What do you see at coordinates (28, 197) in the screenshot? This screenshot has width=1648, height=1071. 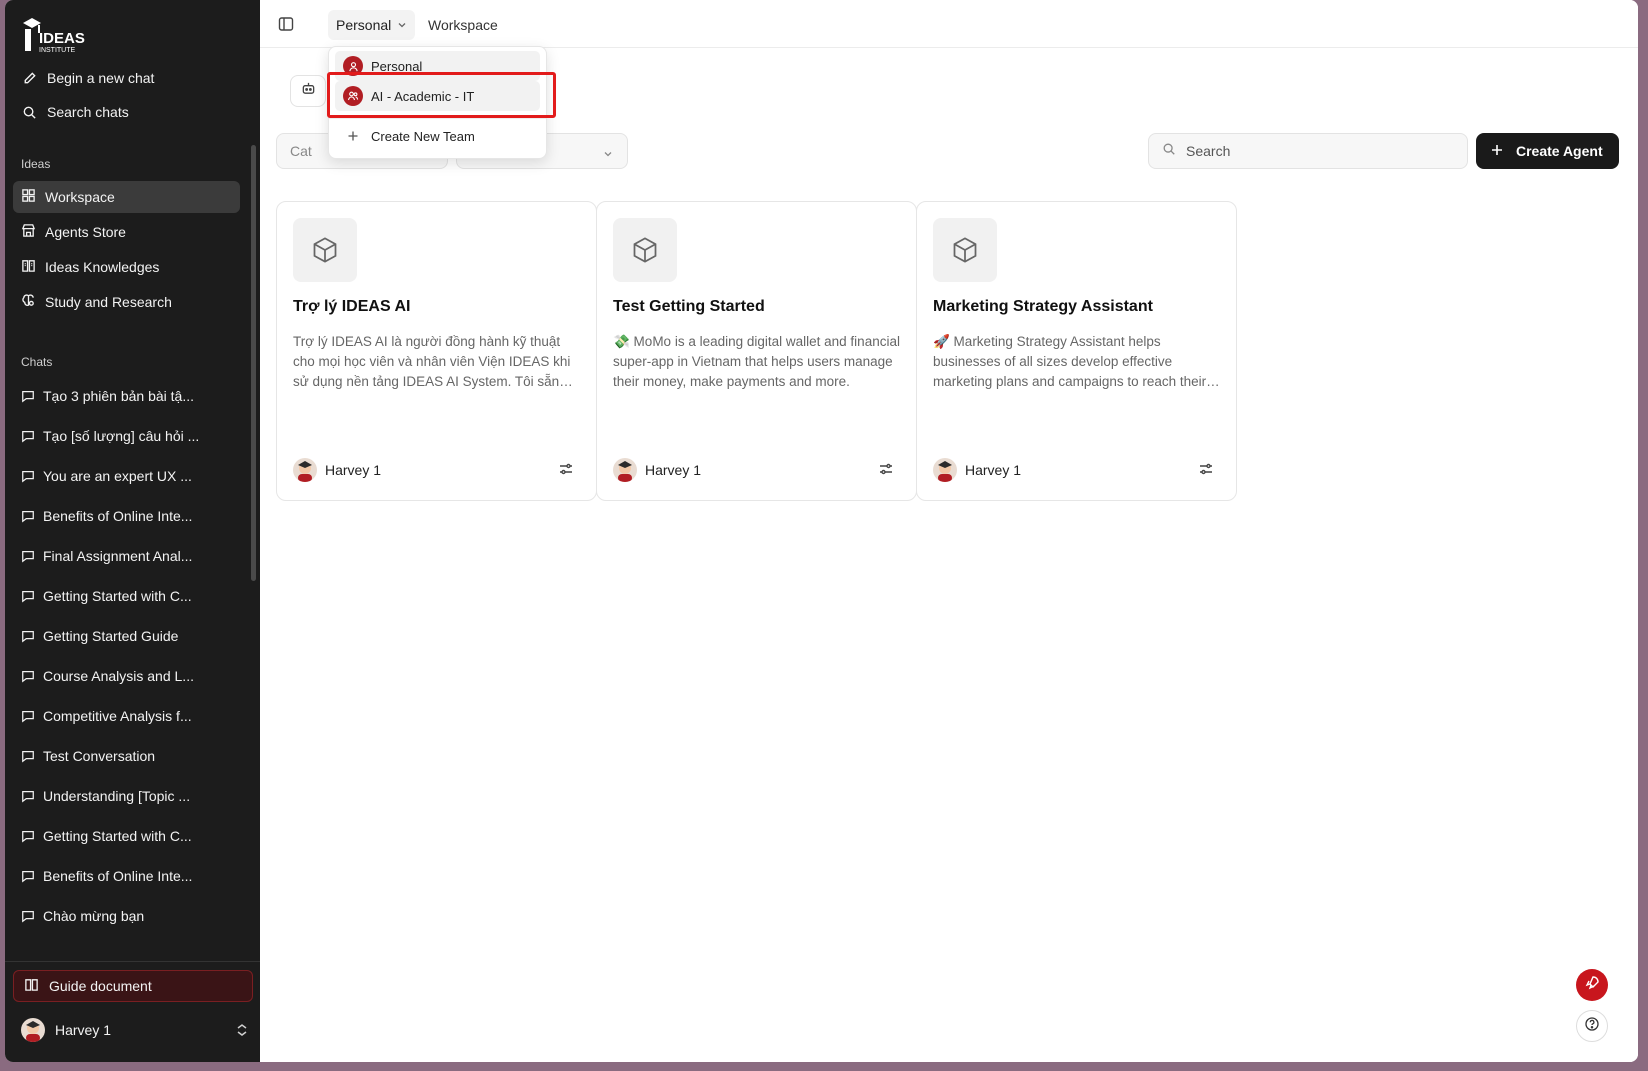 I see `grid-icon` at bounding box center [28, 197].